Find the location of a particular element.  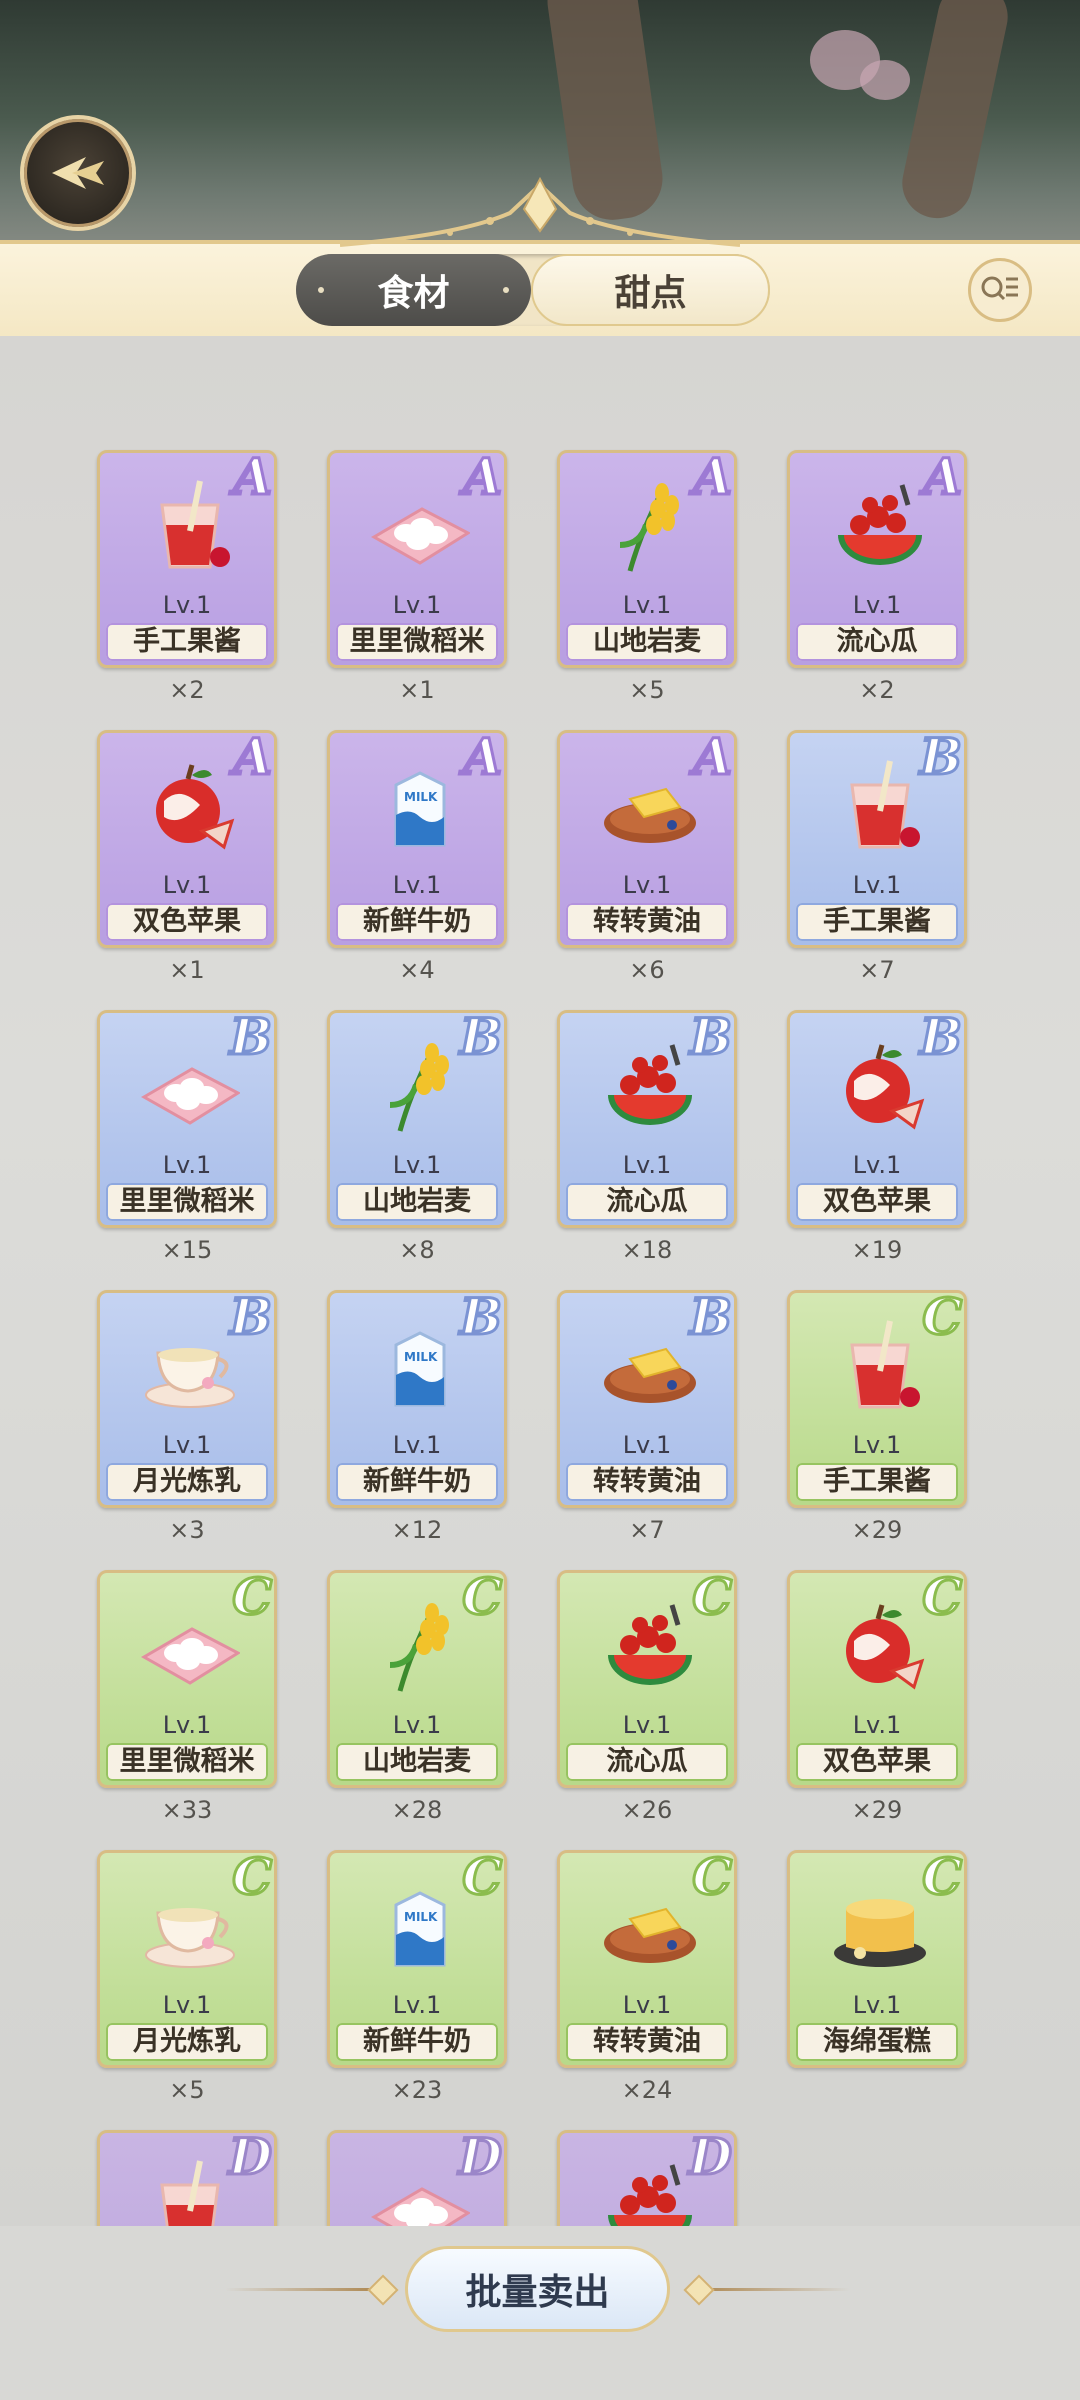

item-card: A Lv.1 手工果酱 is located at coordinates (187, 559).